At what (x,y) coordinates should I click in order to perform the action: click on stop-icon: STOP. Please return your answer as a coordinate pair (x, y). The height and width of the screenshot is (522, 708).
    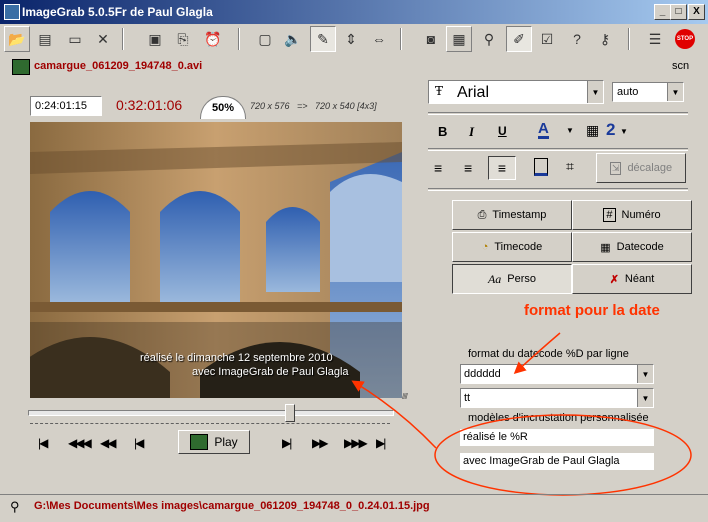
    Looking at the image, I should click on (685, 39).